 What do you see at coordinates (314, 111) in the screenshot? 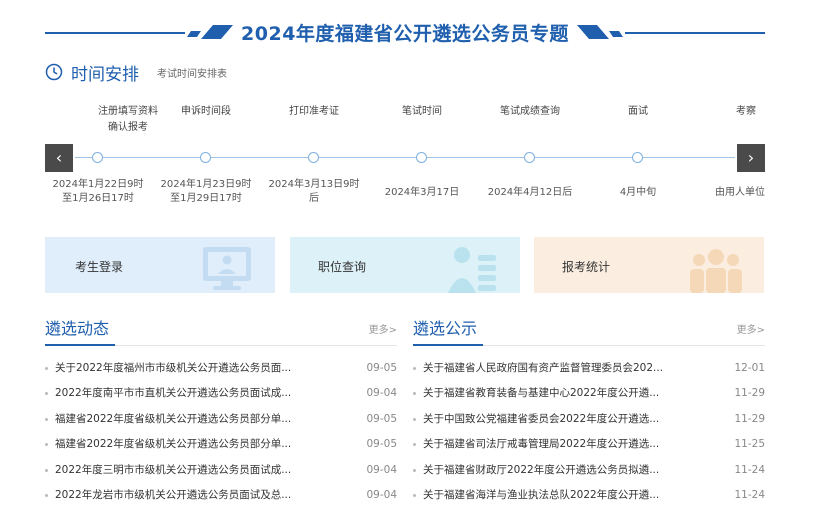
I see `step-label: 打印准考证` at bounding box center [314, 111].